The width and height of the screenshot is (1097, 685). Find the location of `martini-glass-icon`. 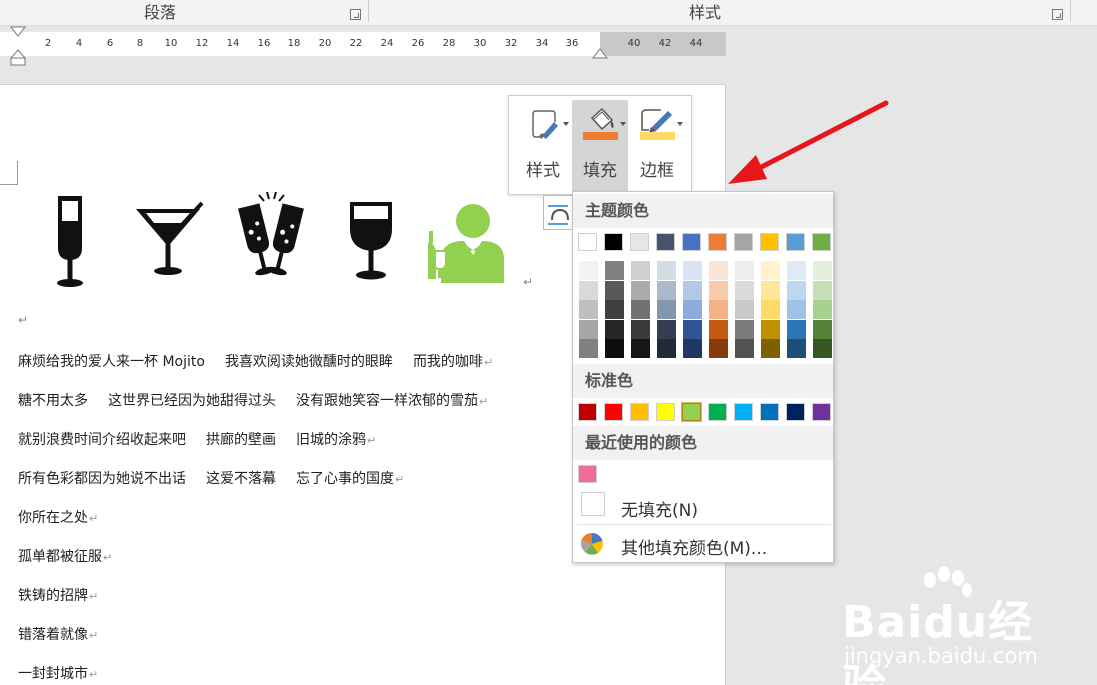

martini-glass-icon is located at coordinates (169, 239).